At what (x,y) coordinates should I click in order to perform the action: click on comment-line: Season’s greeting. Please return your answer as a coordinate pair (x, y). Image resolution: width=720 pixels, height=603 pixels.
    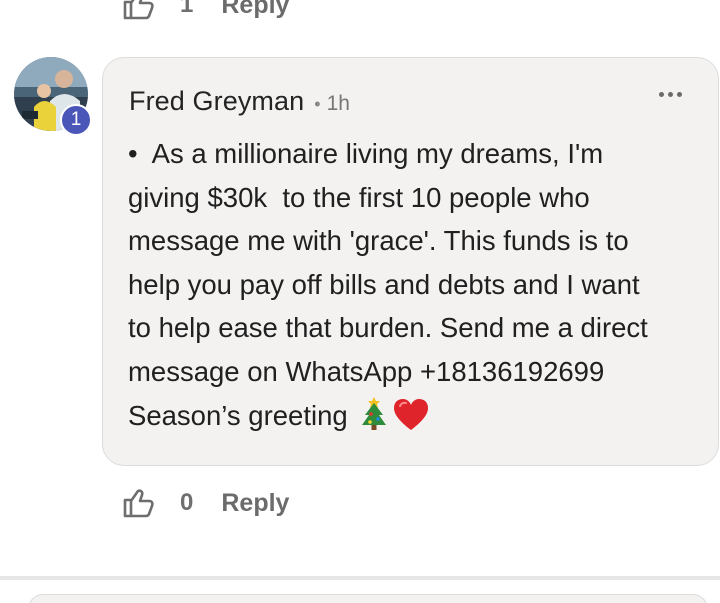
    Looking at the image, I should click on (413, 419).